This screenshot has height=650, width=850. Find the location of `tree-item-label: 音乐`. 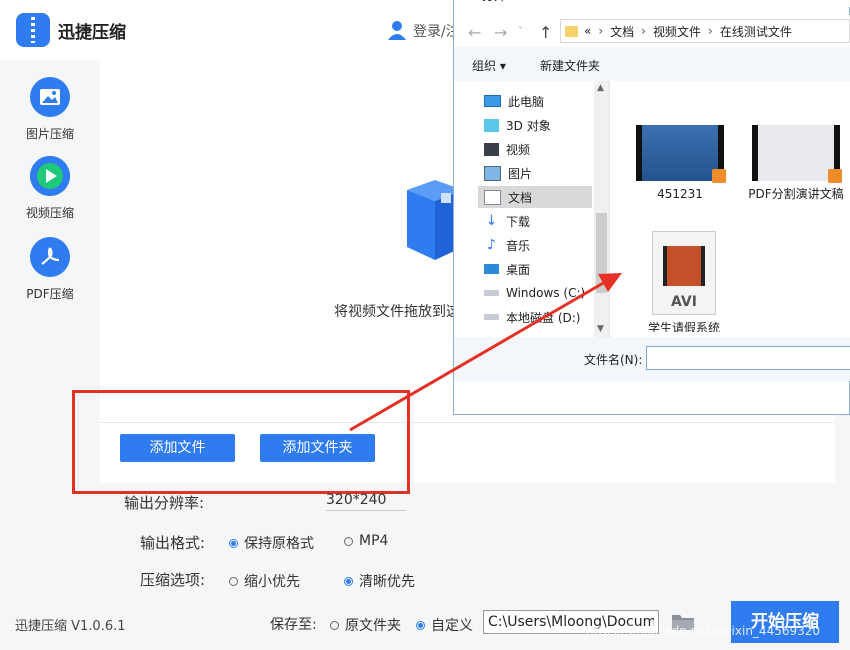

tree-item-label: 音乐 is located at coordinates (518, 245).